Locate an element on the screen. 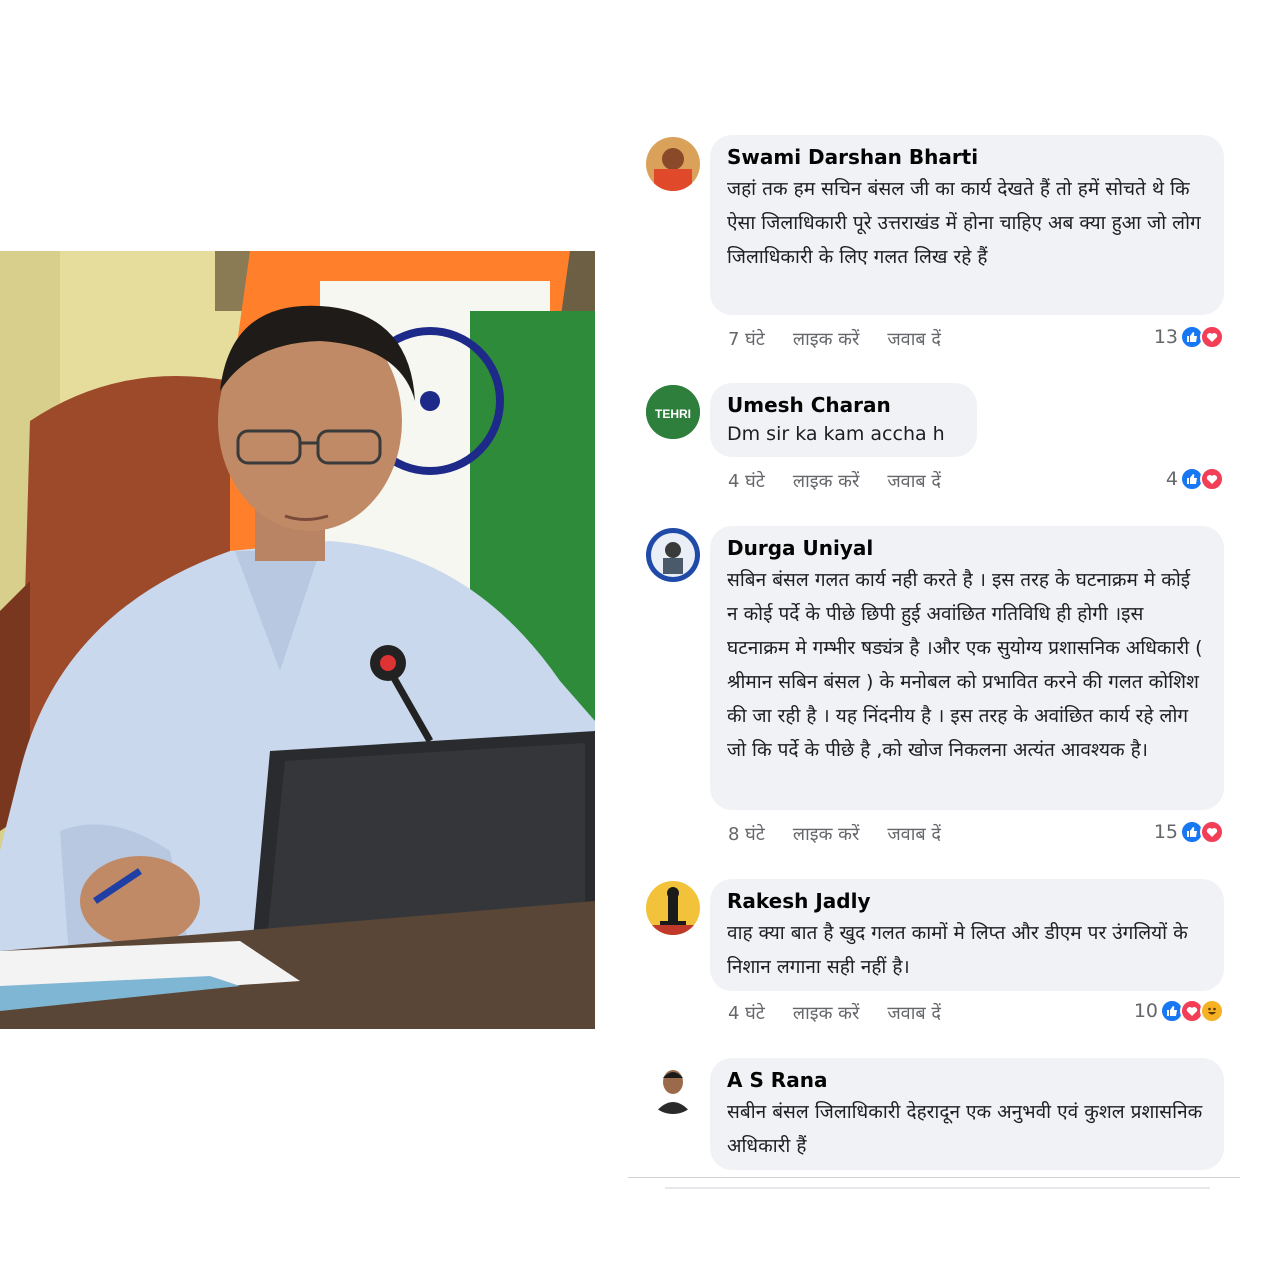 This screenshot has width=1280, height=1280. comment-actions: 8 घंटे लाइक करें जवाब दें is located at coordinates (834, 834).